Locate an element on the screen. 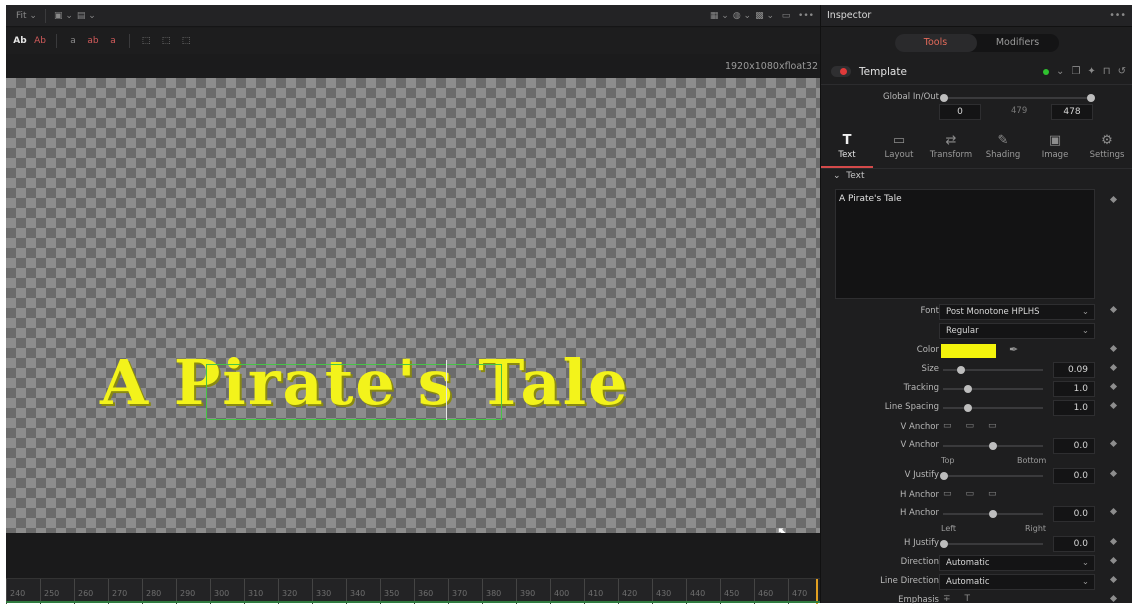  line-spacing-label: Line Spacing is located at coordinates (911, 407).